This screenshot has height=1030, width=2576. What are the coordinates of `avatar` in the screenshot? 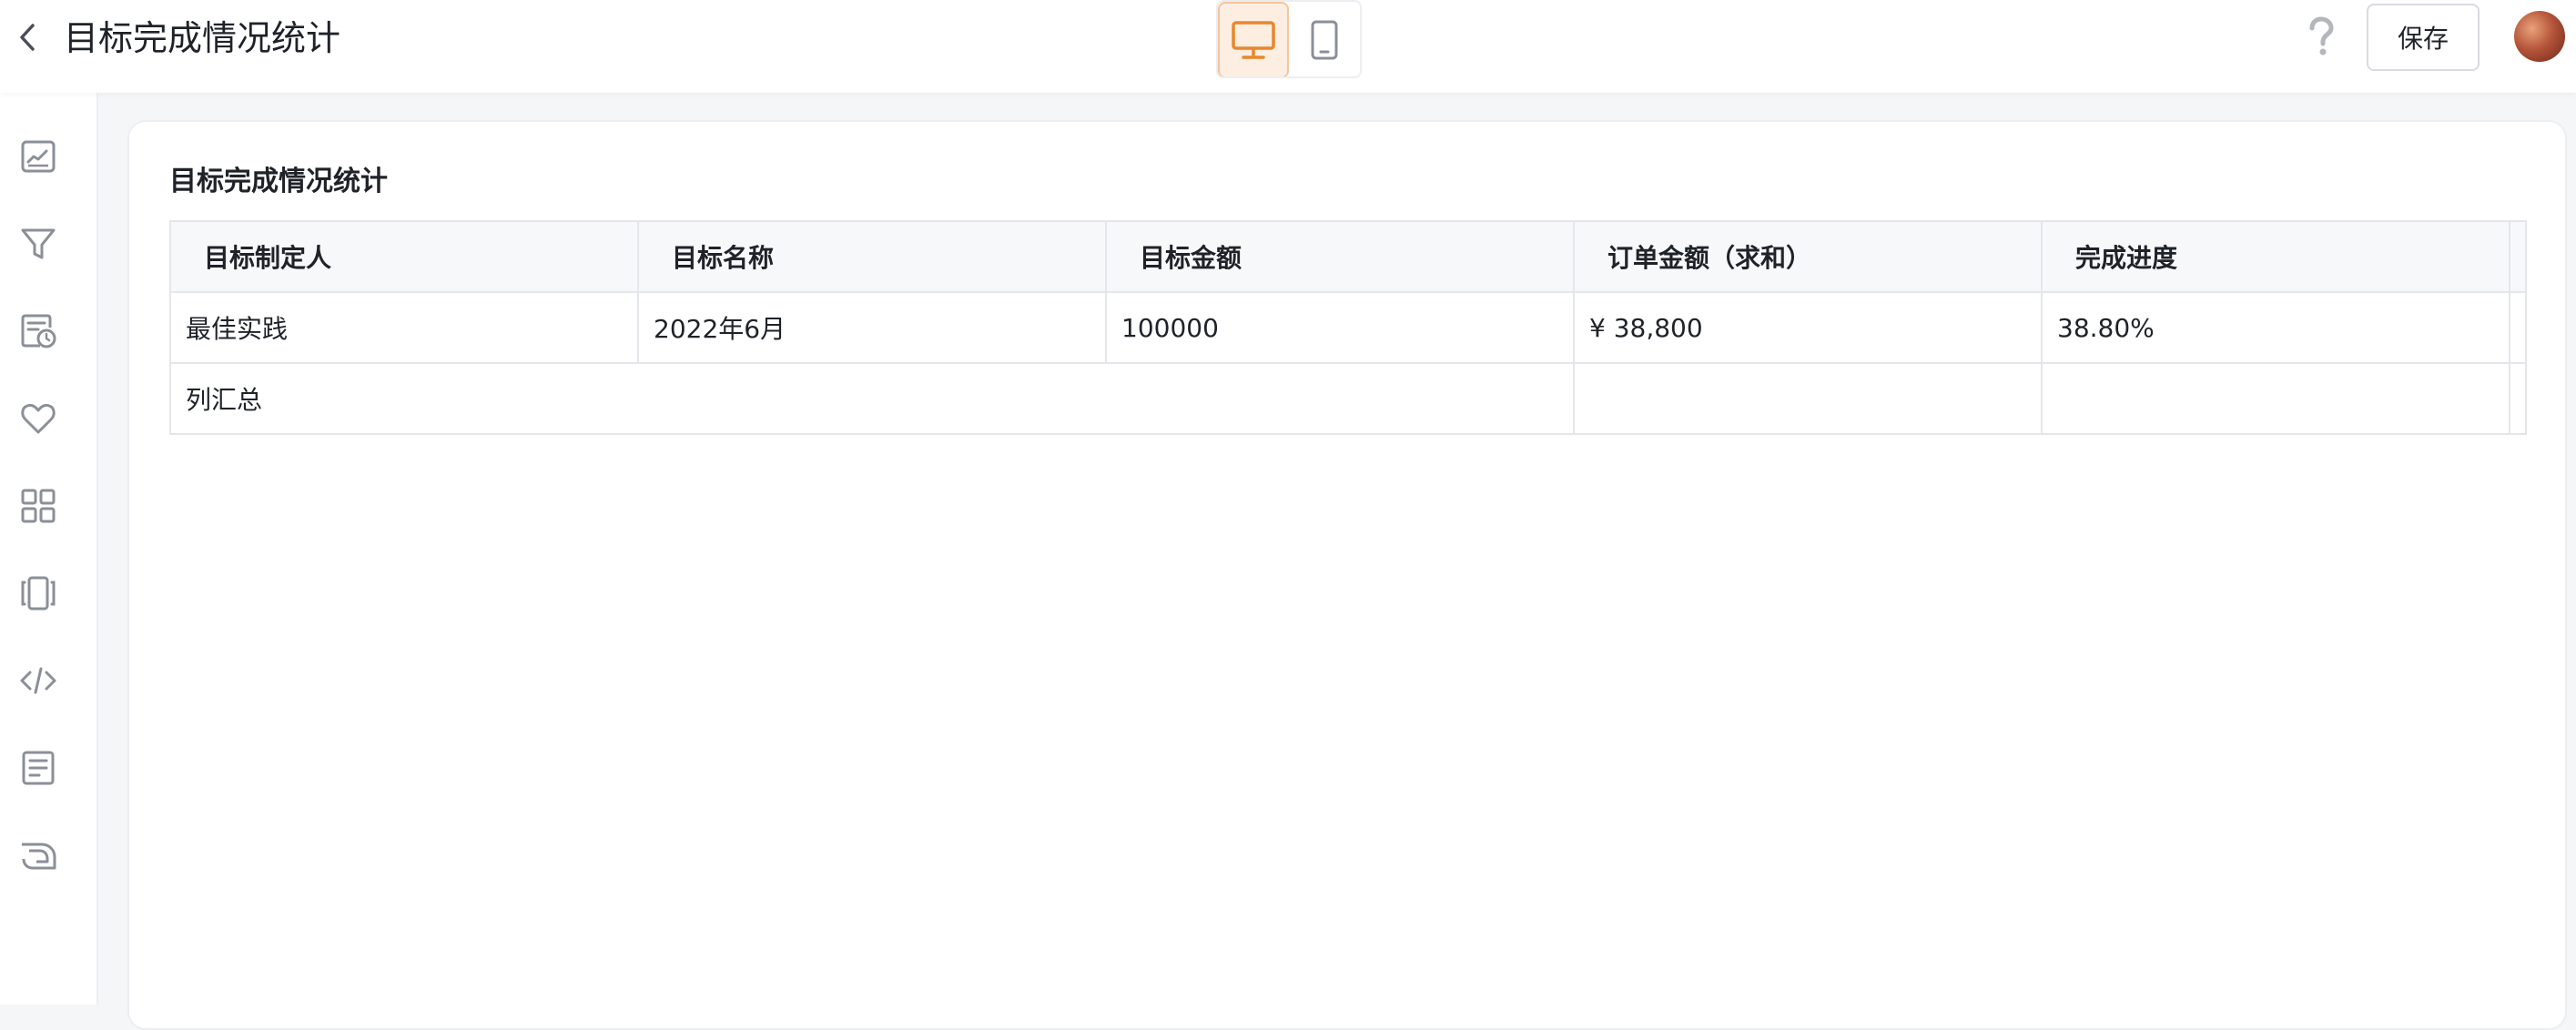 It's located at (2539, 36).